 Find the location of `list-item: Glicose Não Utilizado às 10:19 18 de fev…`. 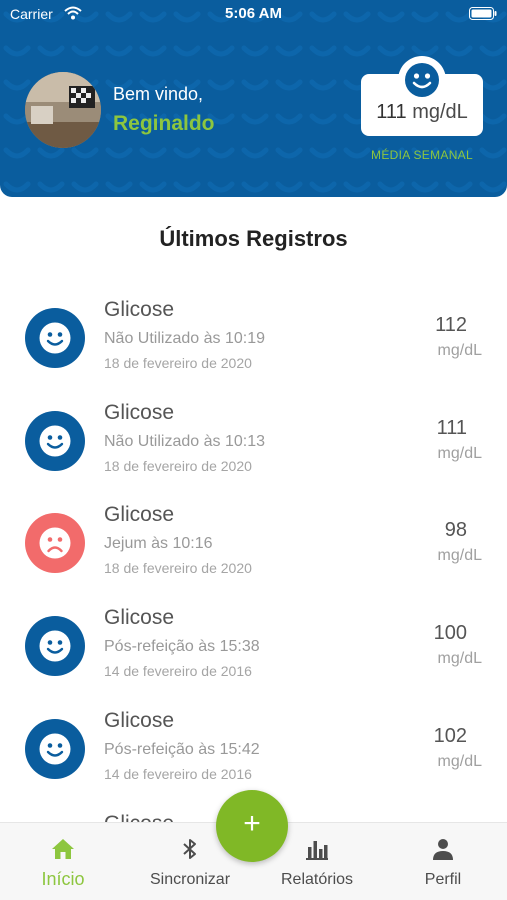

list-item: Glicose Não Utilizado às 10:19 18 de fev… is located at coordinates (253, 331).